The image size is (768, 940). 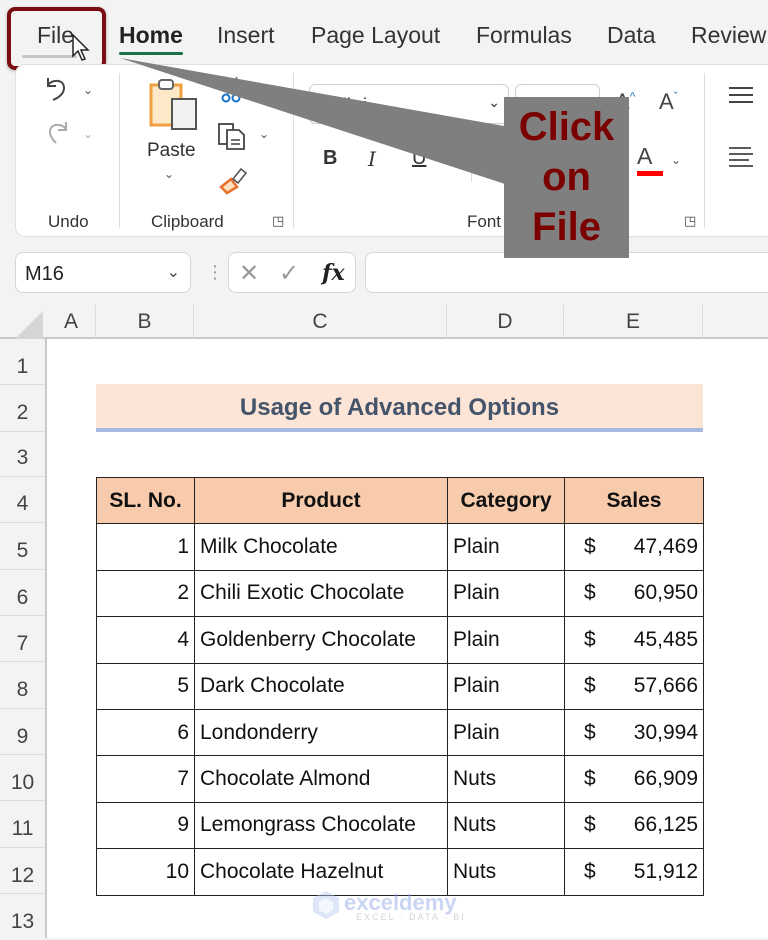 What do you see at coordinates (330, 158) in the screenshot?
I see `bold-button: B` at bounding box center [330, 158].